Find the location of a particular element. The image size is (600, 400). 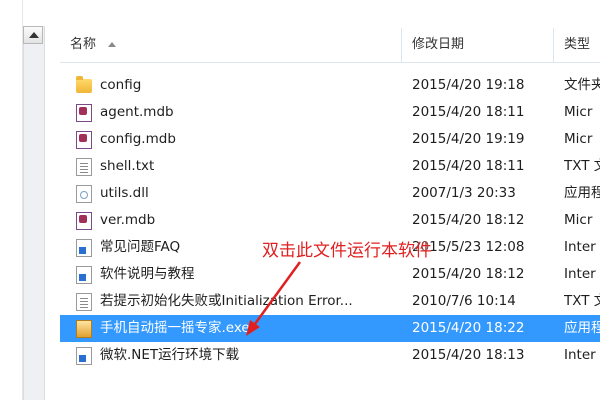

column-header-date: 修改日期 is located at coordinates (478, 45).